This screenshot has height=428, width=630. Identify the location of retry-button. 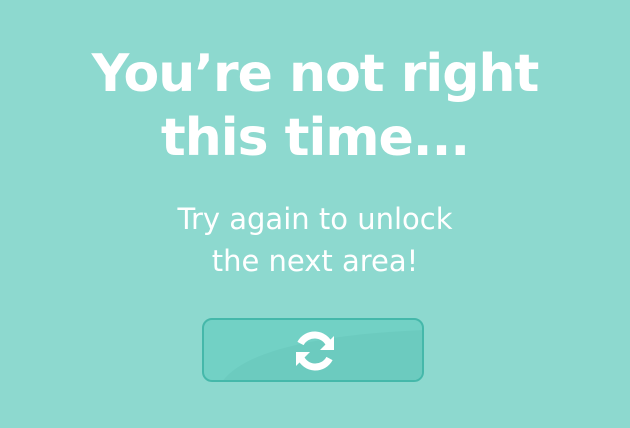
(313, 350).